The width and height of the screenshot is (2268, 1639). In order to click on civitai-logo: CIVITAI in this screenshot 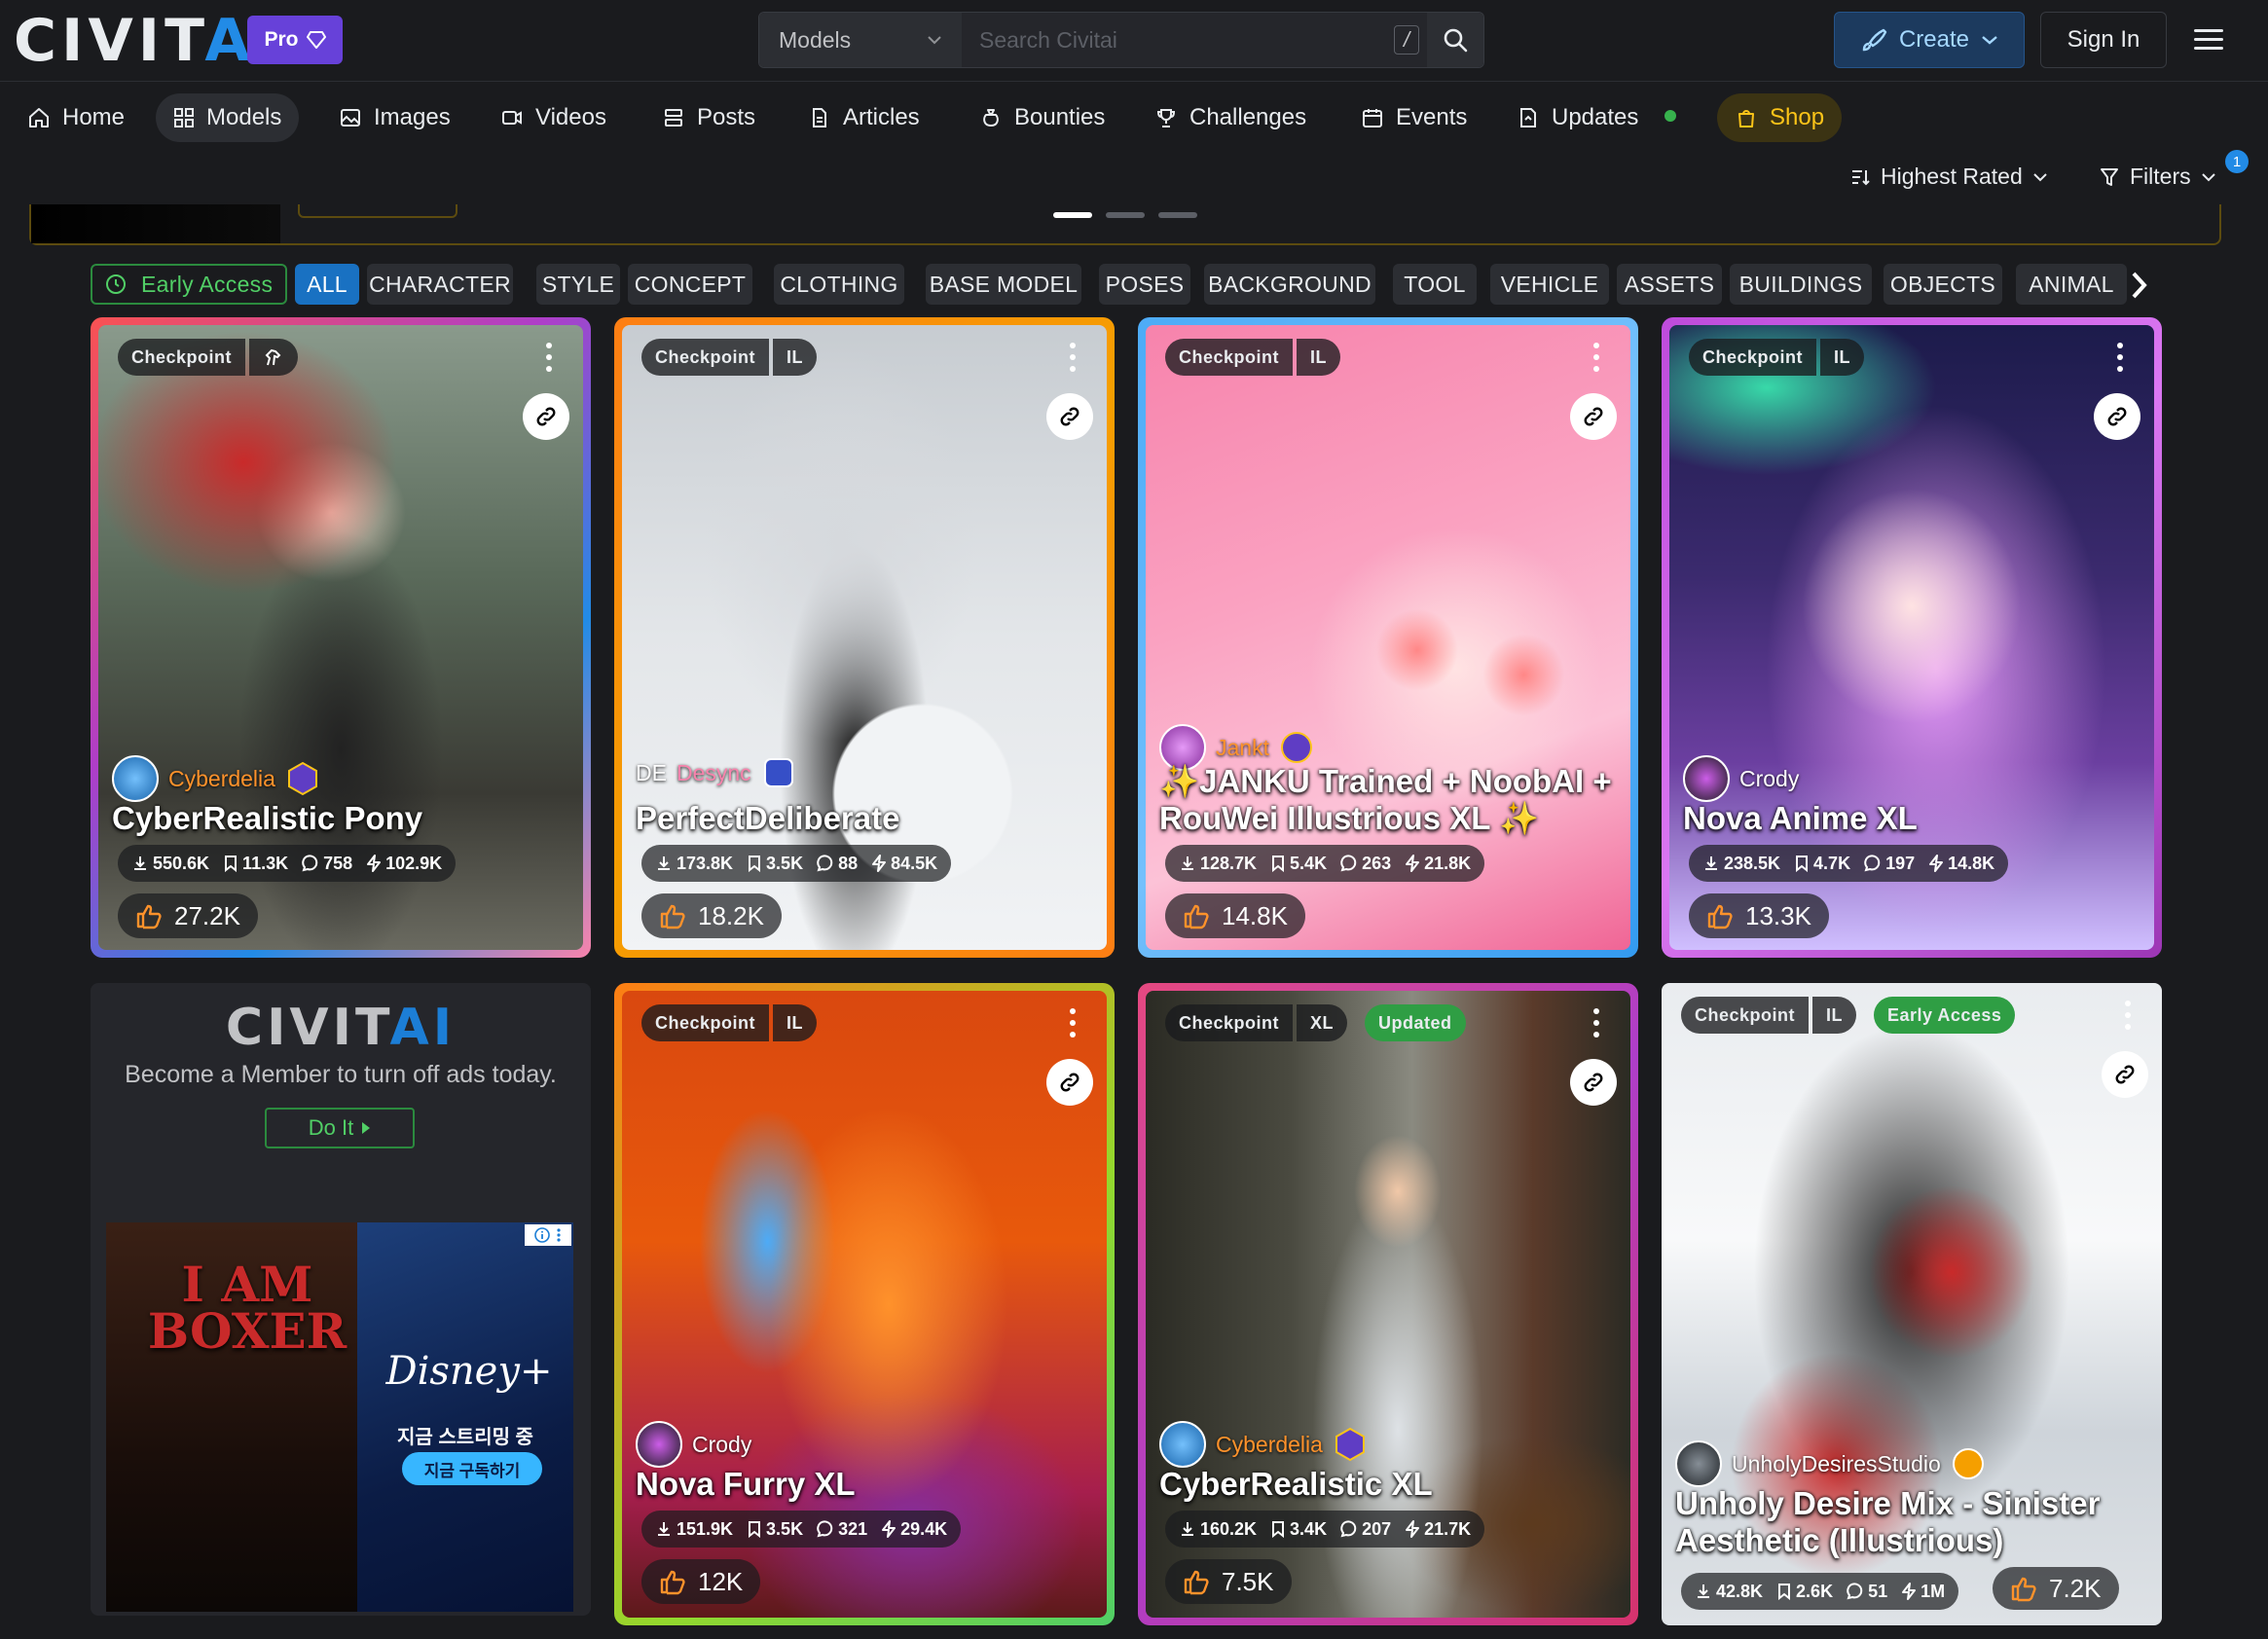, I will do `click(147, 41)`.